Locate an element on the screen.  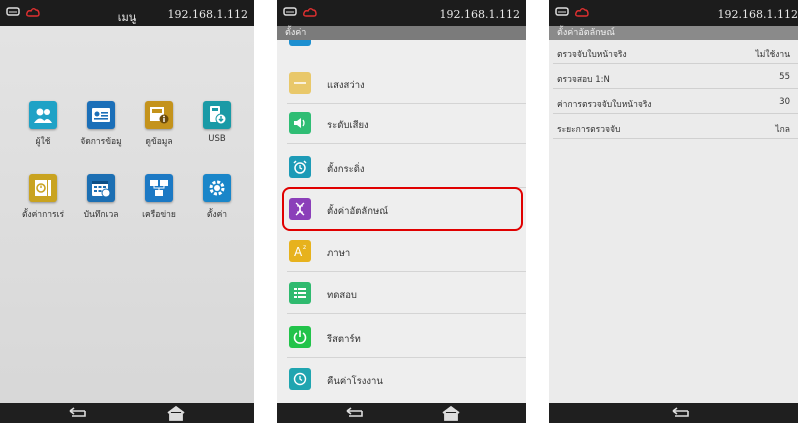
calendar-icon is located at coordinates (101, 188).